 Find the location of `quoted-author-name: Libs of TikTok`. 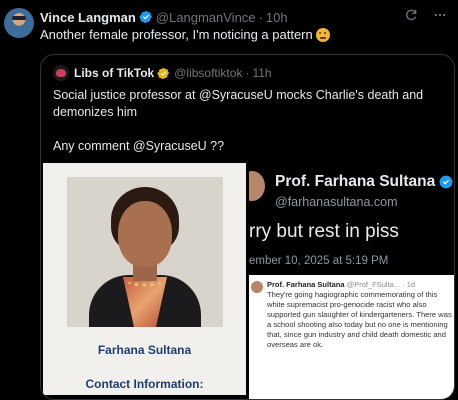

quoted-author-name: Libs of TikTok is located at coordinates (114, 73).